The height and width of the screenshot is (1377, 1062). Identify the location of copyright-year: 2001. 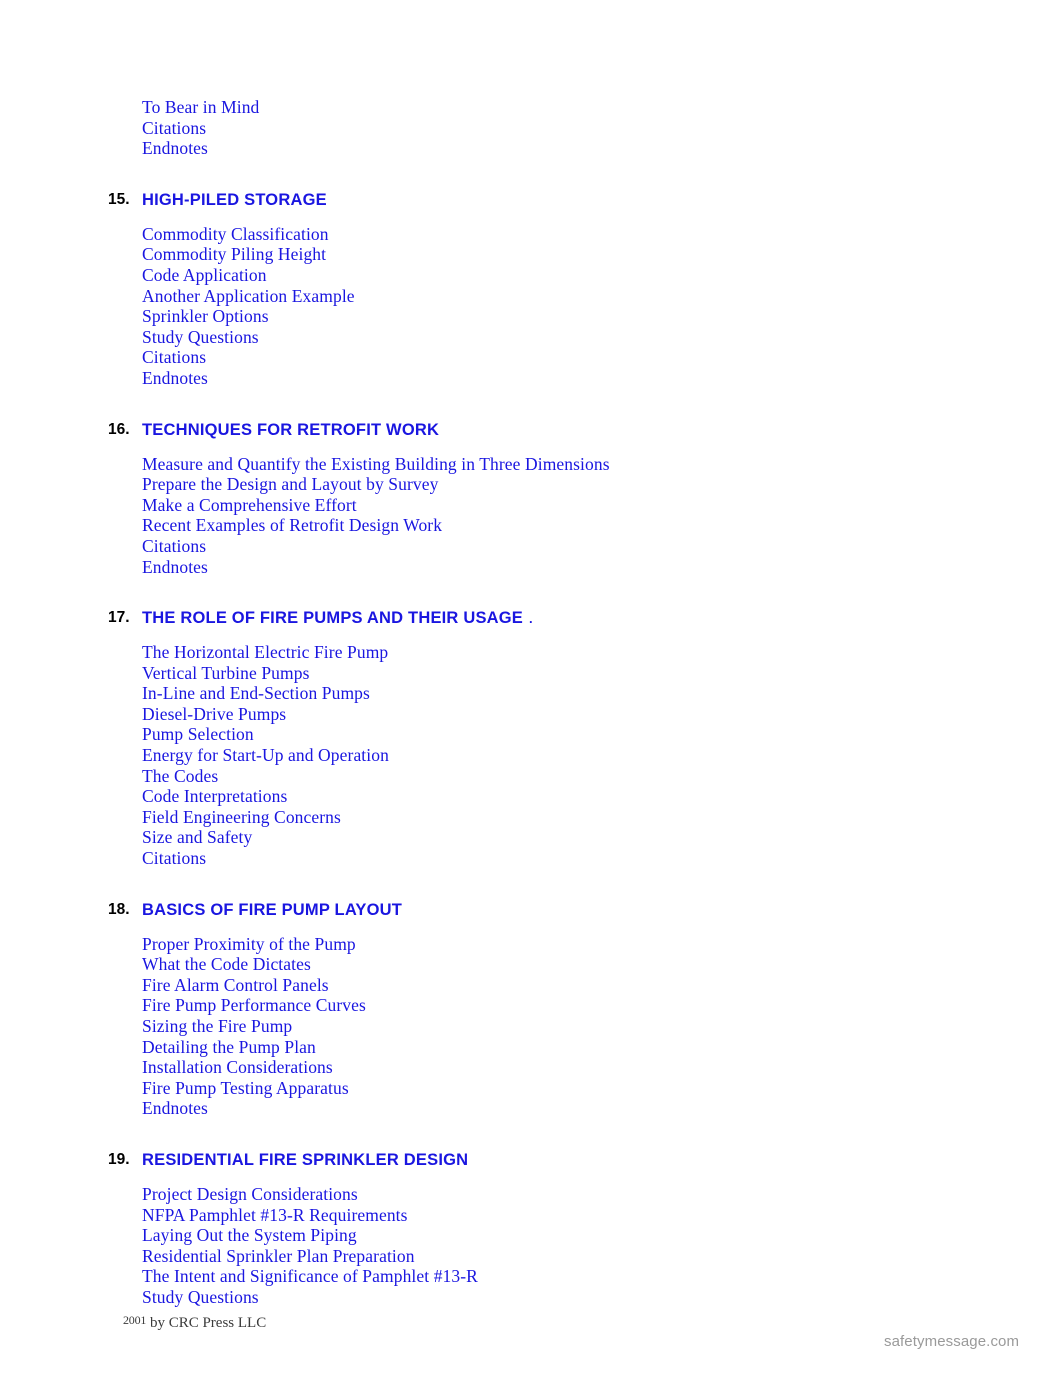
(135, 1320).